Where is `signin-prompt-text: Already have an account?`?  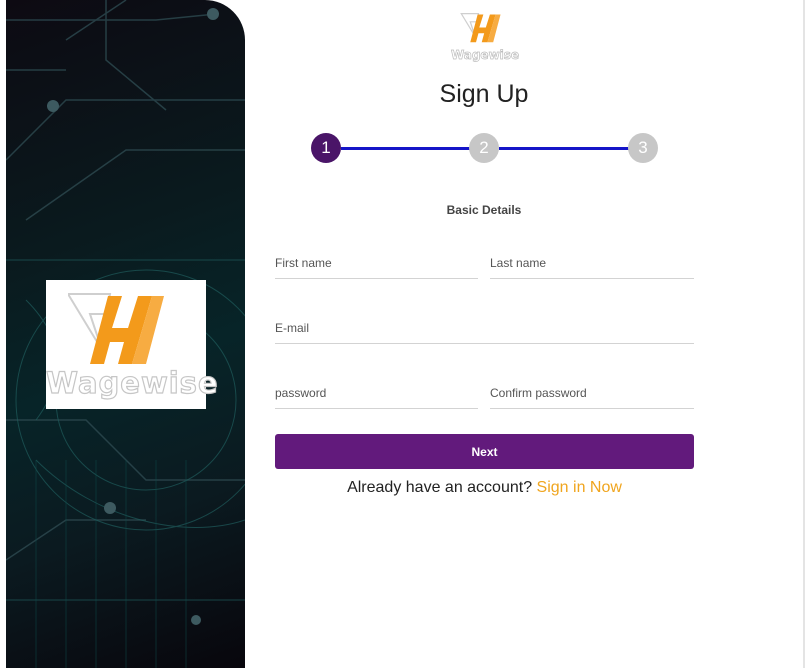
signin-prompt-text: Already have an account? is located at coordinates (440, 487).